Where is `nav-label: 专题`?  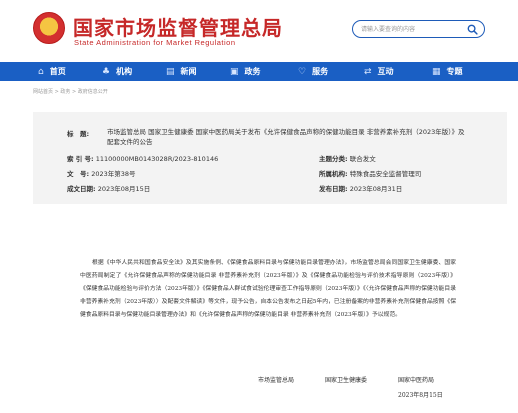 nav-label: 专题 is located at coordinates (454, 71).